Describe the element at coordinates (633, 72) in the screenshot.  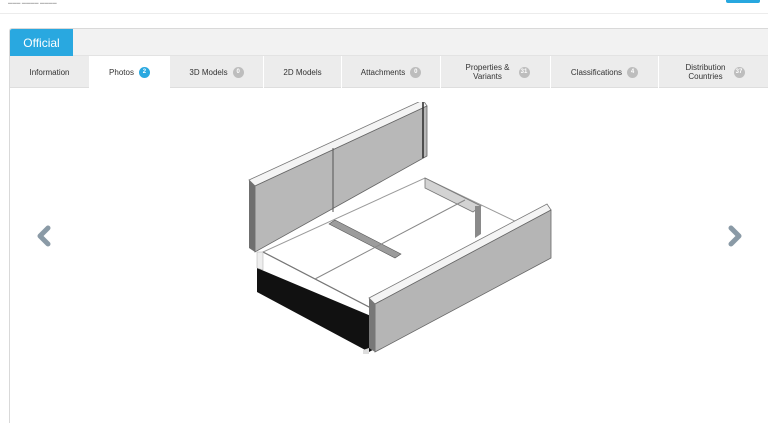
I see `tab-badge: 4` at that location.